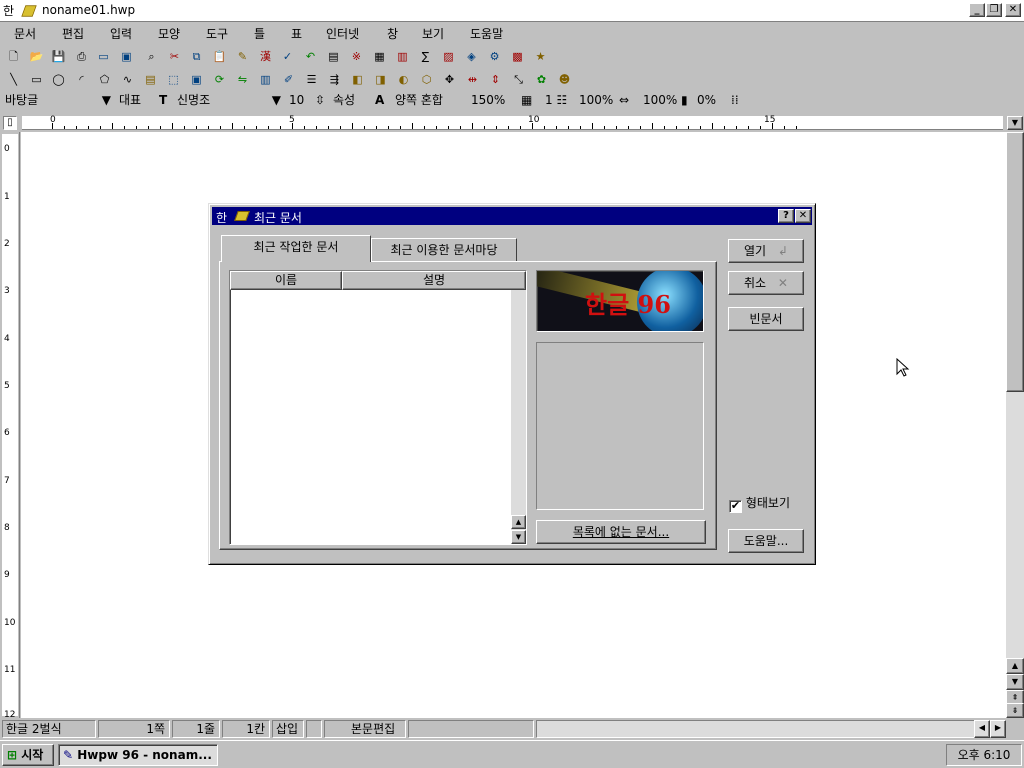  What do you see at coordinates (103, 57) in the screenshot?
I see `monitor-icon: ▭` at bounding box center [103, 57].